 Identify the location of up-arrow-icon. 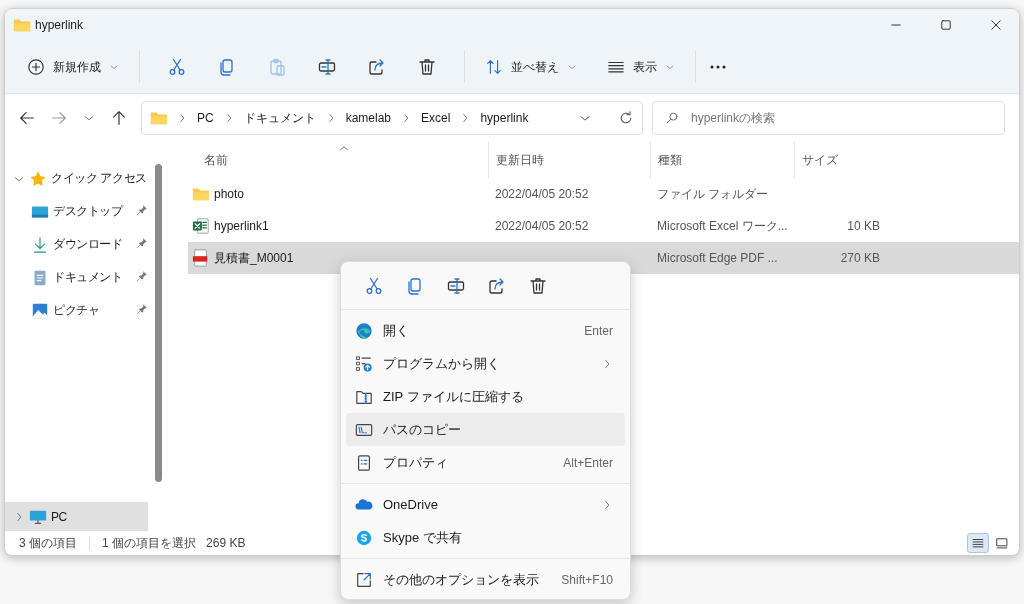
(119, 118).